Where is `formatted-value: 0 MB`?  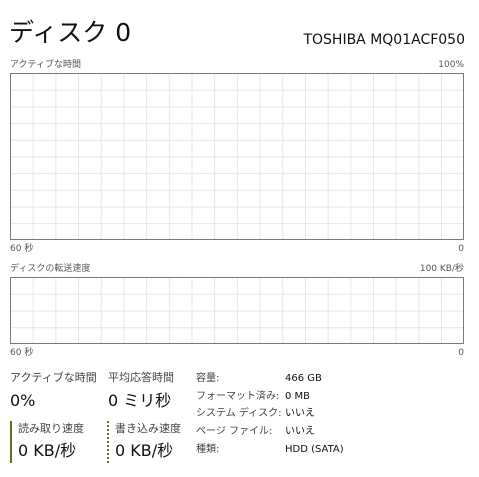
formatted-value: 0 MB is located at coordinates (298, 396).